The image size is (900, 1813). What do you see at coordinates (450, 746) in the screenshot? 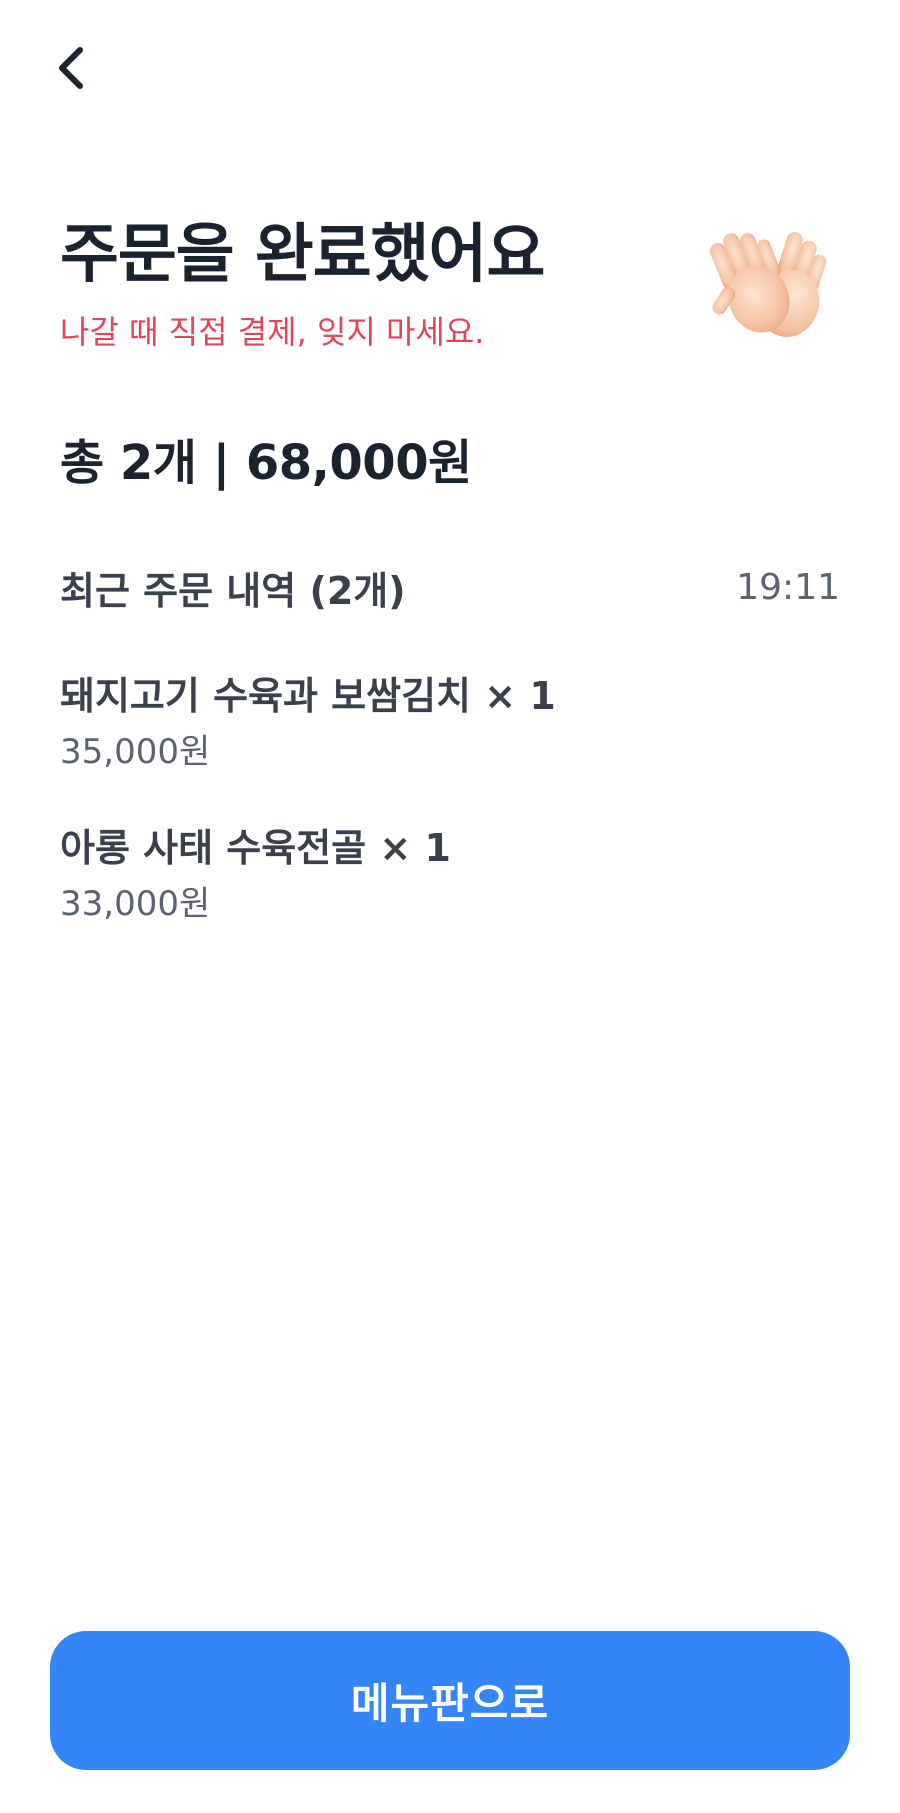
I see `list-item: 돼지고기 수육과 보쌈김치 × 1 35,000원` at bounding box center [450, 746].